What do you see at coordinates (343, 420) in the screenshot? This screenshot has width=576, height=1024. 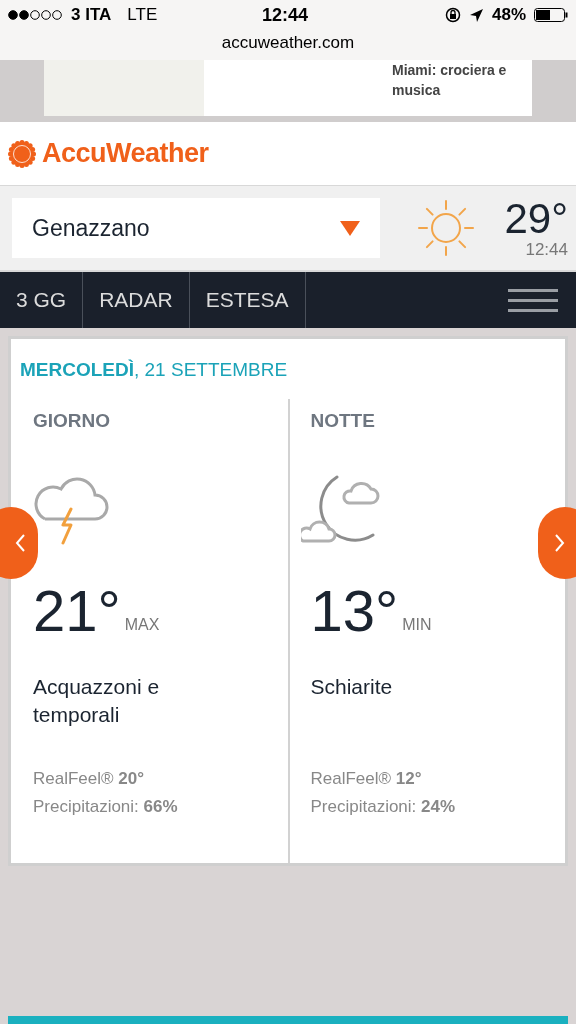 I see `period-heading: NOTTE` at bounding box center [343, 420].